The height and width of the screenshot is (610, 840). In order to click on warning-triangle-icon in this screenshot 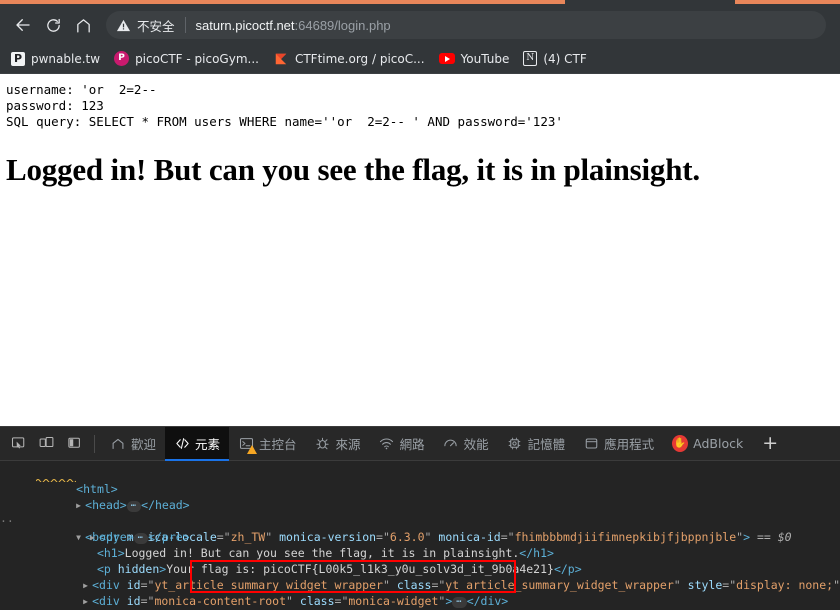, I will do `click(123, 25)`.